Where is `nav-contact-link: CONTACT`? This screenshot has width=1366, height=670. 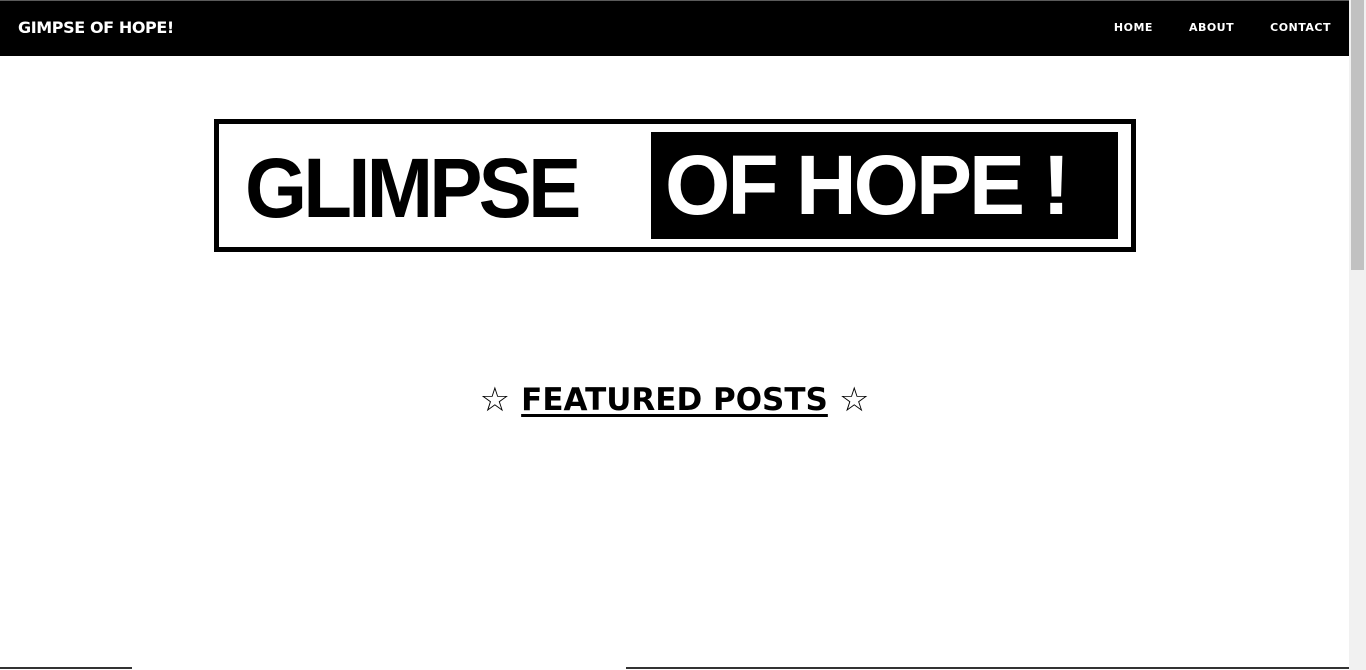
nav-contact-link: CONTACT is located at coordinates (1300, 27).